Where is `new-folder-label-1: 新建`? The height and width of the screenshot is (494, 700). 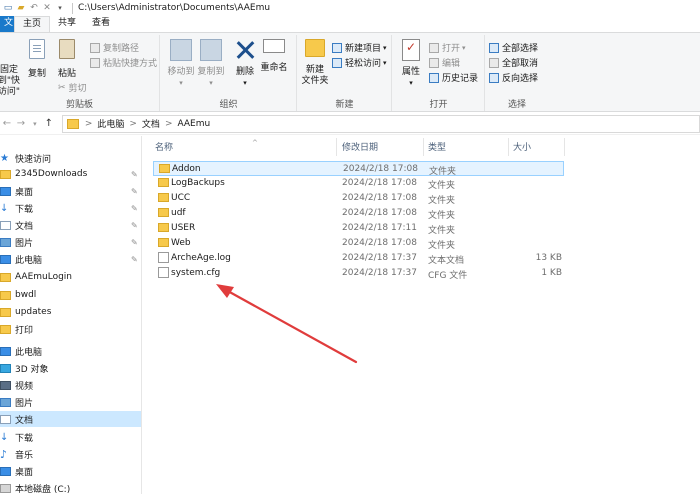 new-folder-label-1: 新建 is located at coordinates (314, 70).